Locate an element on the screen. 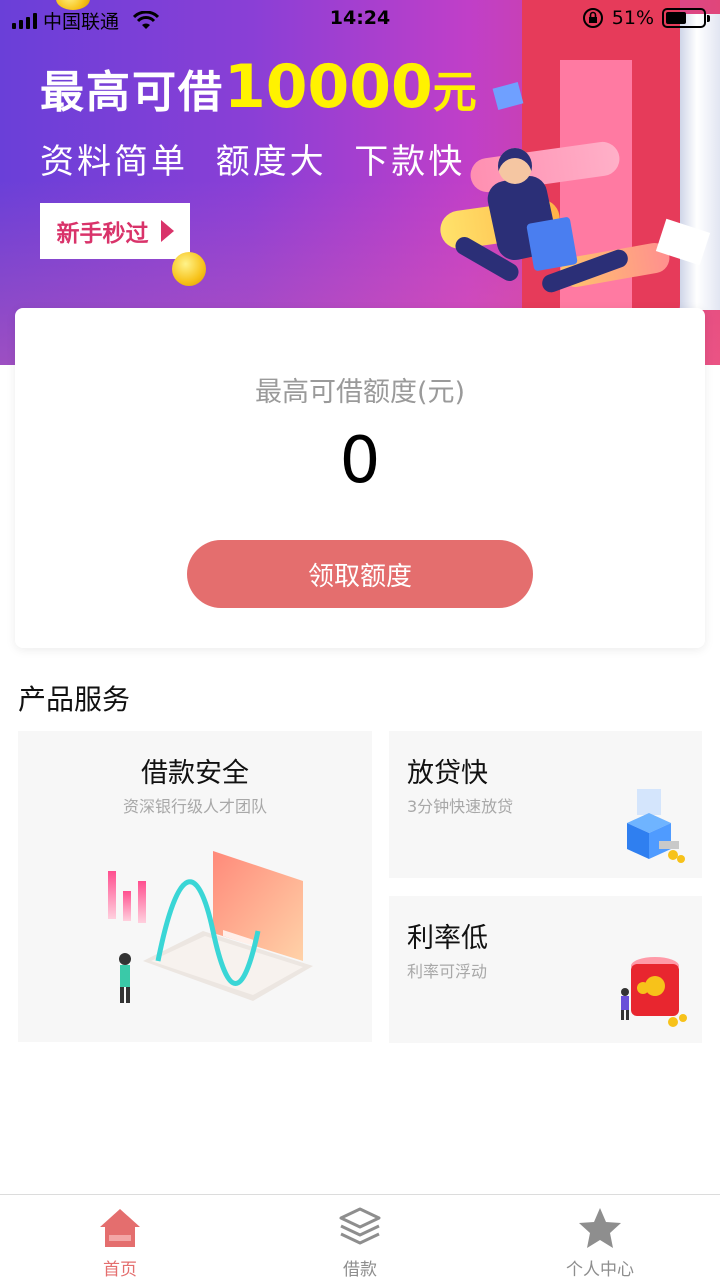 The height and width of the screenshot is (1280, 720). briefcase-illustration is located at coordinates (552, 244).